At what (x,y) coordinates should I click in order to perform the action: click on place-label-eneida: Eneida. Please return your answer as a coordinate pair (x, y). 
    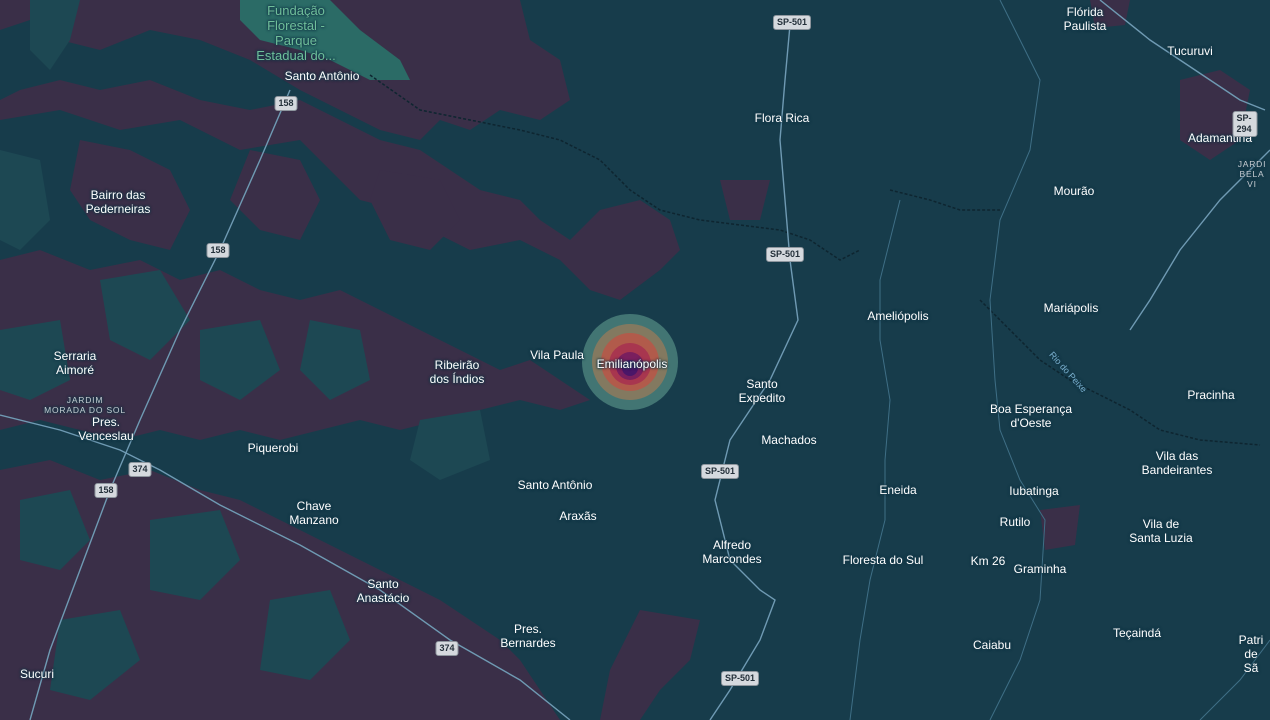
    Looking at the image, I should click on (897, 490).